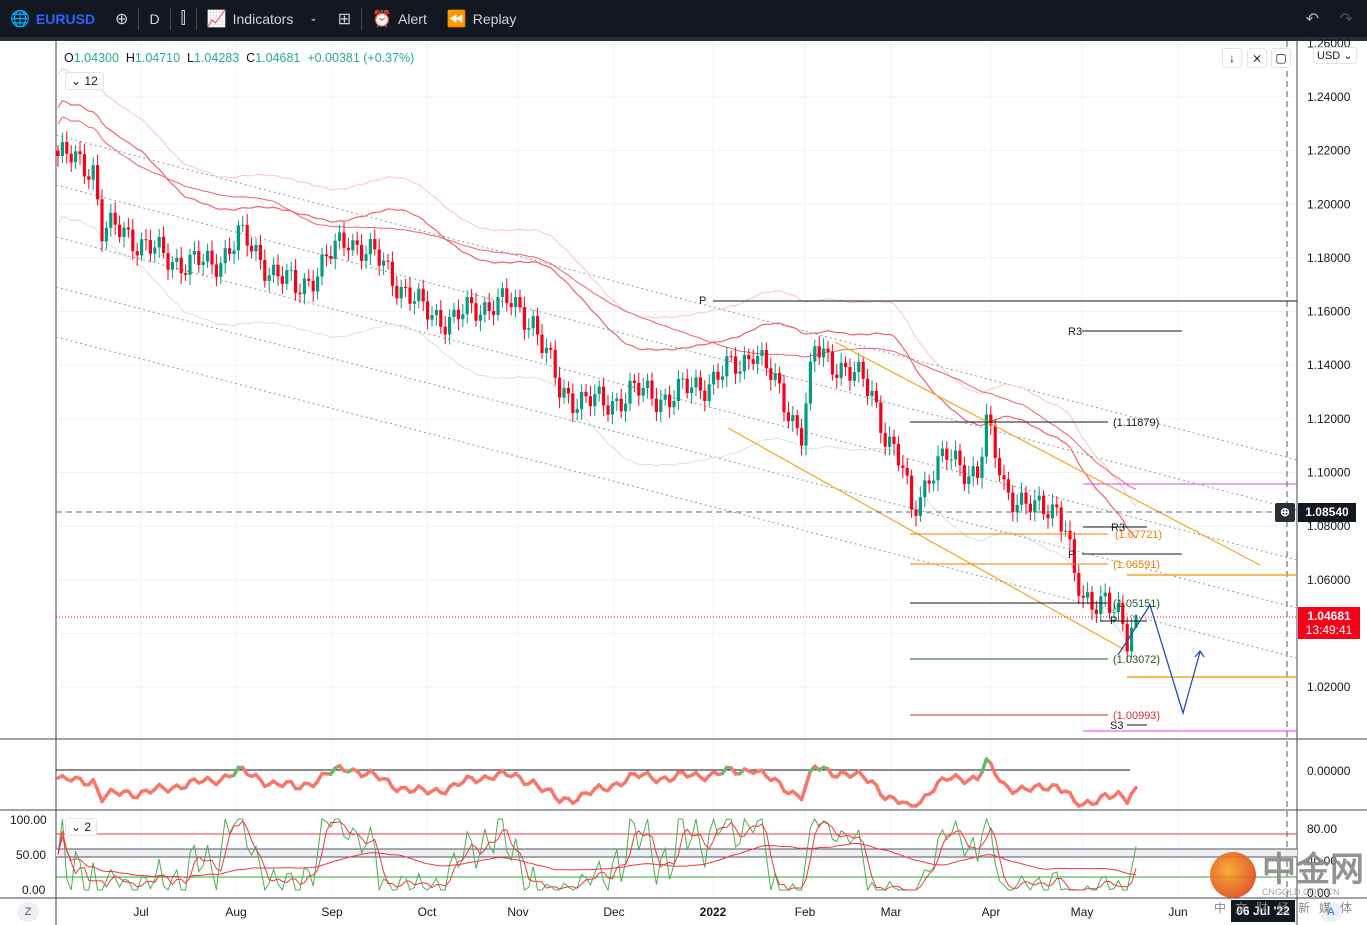  What do you see at coordinates (676, 854) in the screenshot?
I see `stochastic-pane` at bounding box center [676, 854].